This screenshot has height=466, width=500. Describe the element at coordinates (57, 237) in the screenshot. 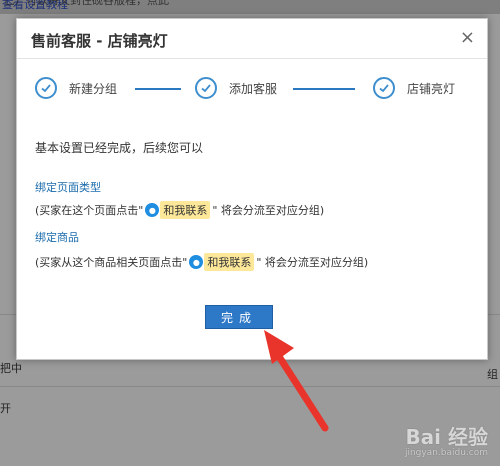

I see `bind-product-link: 绑定商品` at that location.